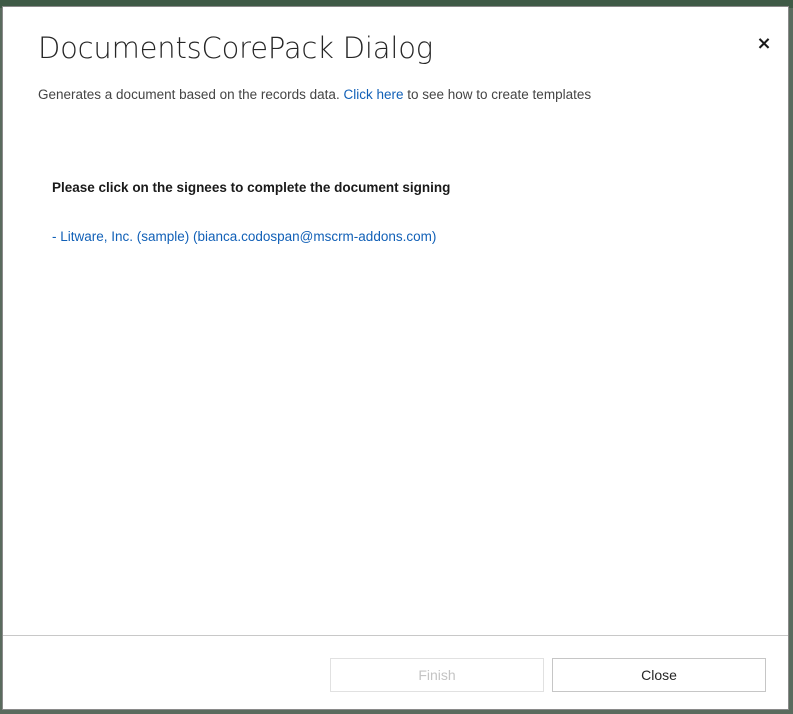 This screenshot has height=714, width=793. I want to click on footer-divider, so click(395, 635).